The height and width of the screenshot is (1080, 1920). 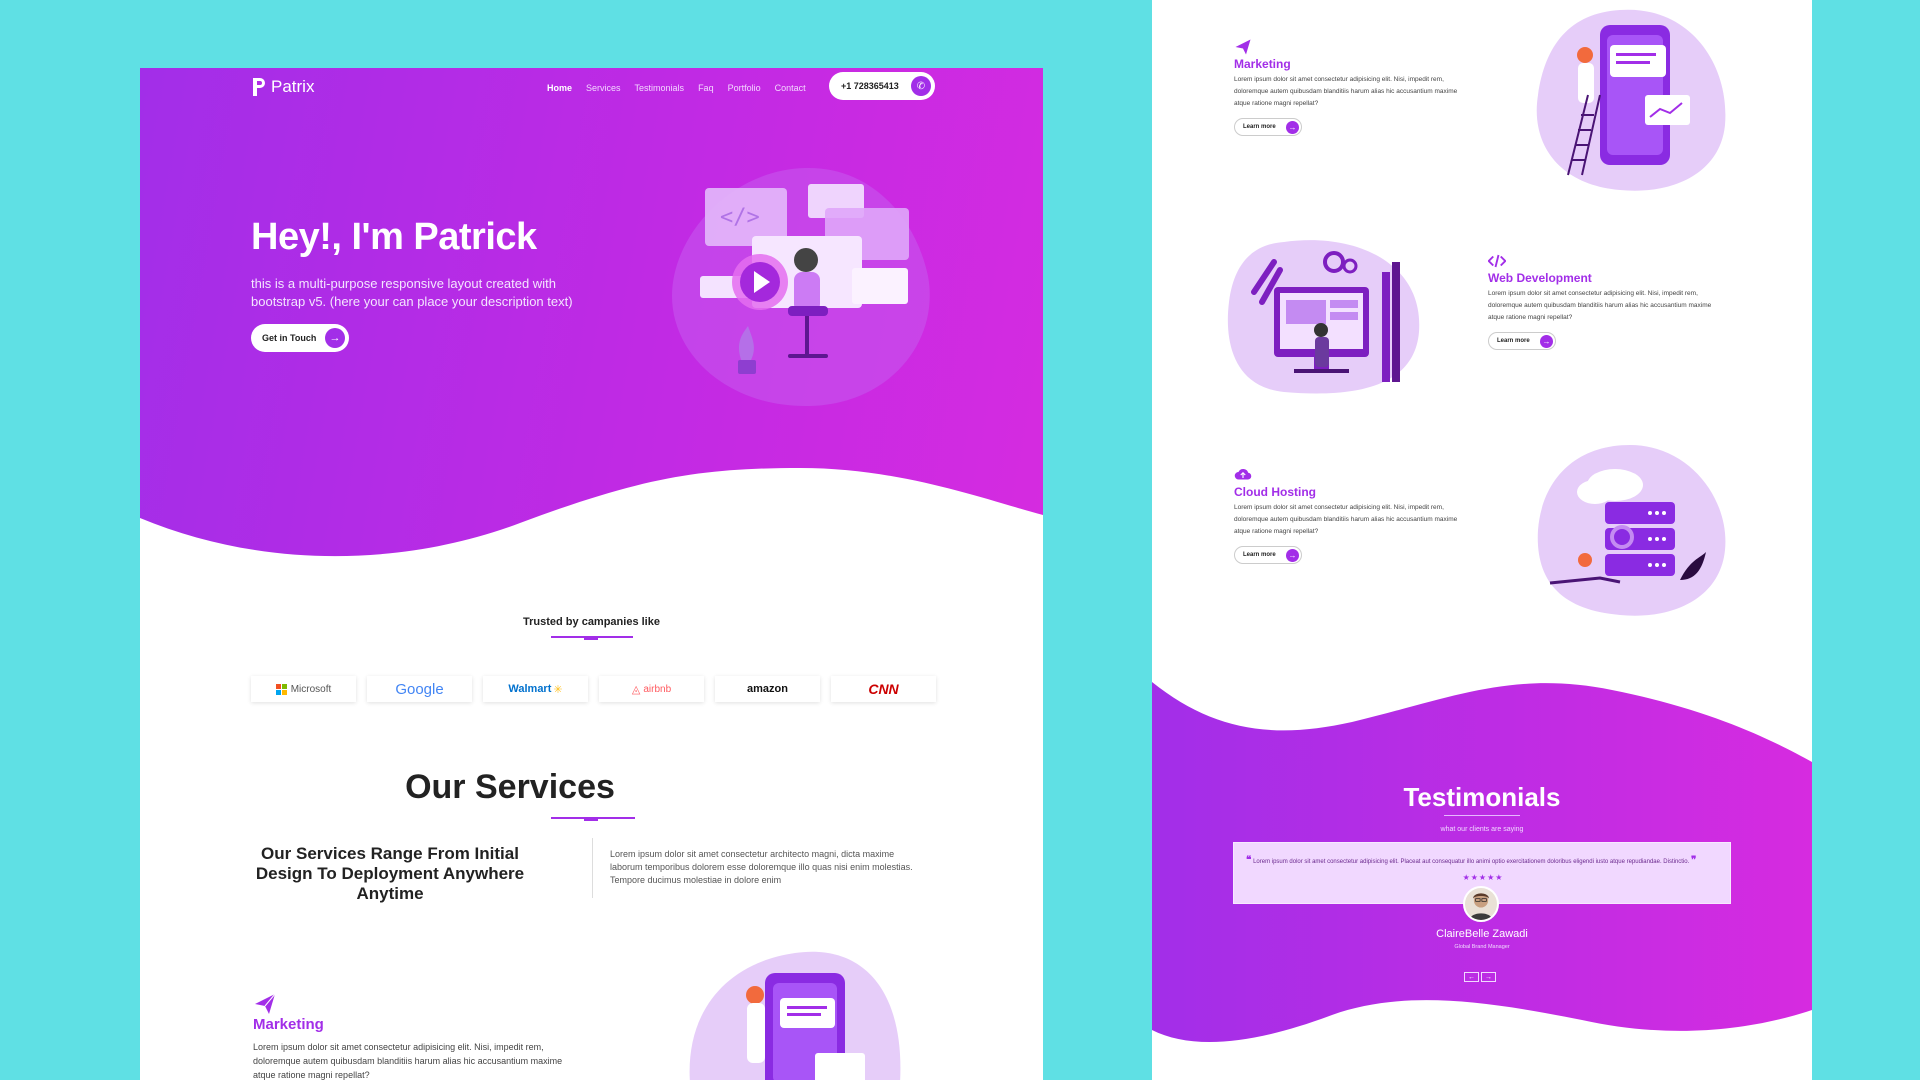 I want to click on avatar-photo, so click(x=1481, y=904).